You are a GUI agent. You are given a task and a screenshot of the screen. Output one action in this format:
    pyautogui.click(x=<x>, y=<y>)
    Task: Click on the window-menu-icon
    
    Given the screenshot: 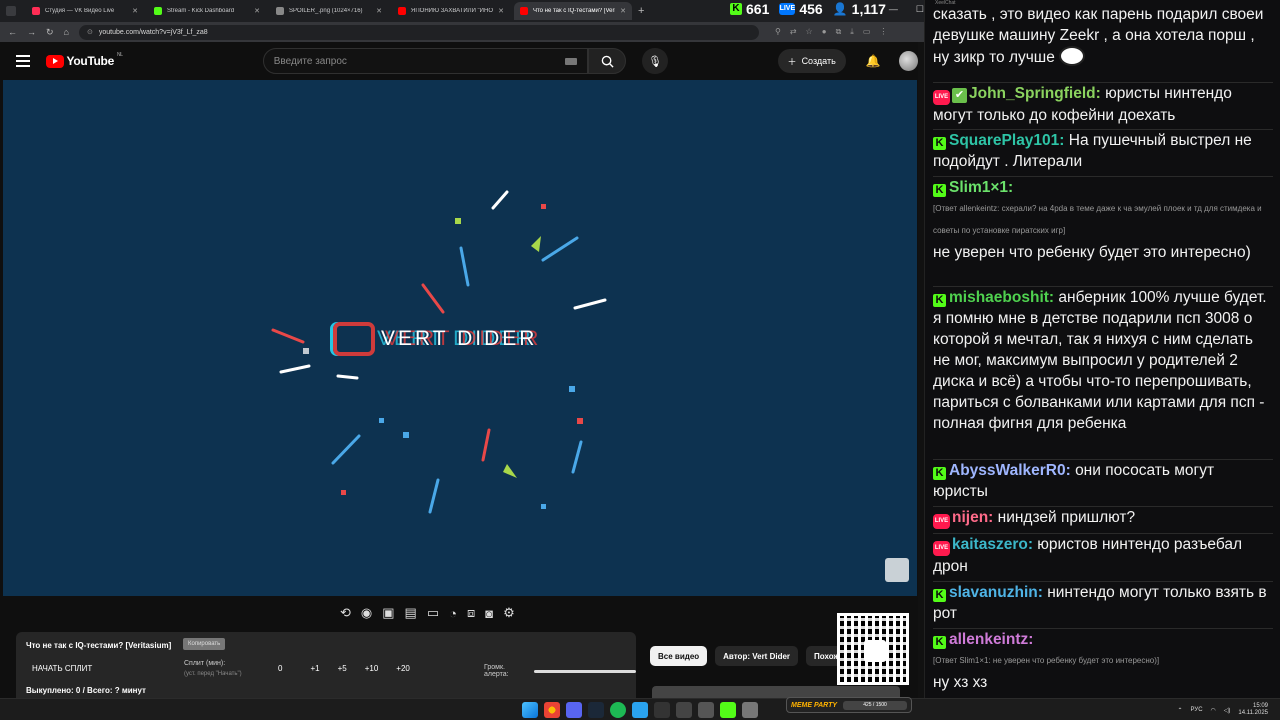 What is the action you would take?
    pyautogui.click(x=11, y=11)
    